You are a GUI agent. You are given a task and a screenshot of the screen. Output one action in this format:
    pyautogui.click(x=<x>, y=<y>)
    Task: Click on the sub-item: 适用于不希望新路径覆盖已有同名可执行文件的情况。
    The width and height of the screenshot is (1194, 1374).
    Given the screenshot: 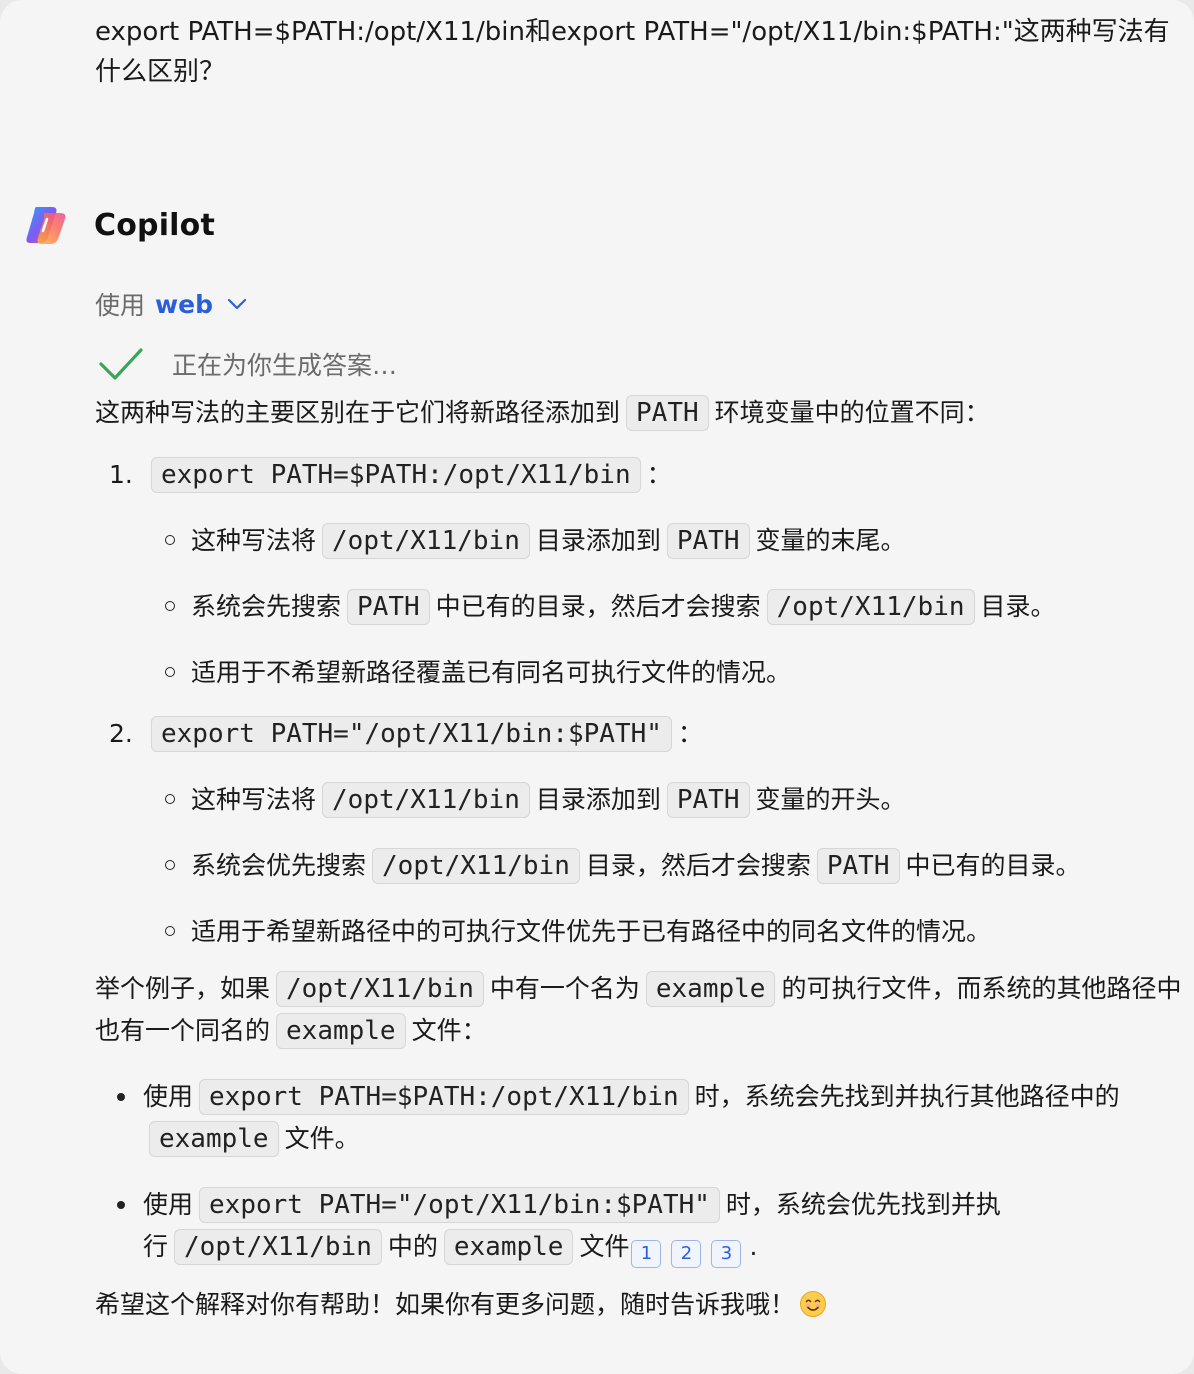 What is the action you would take?
    pyautogui.click(x=675, y=672)
    